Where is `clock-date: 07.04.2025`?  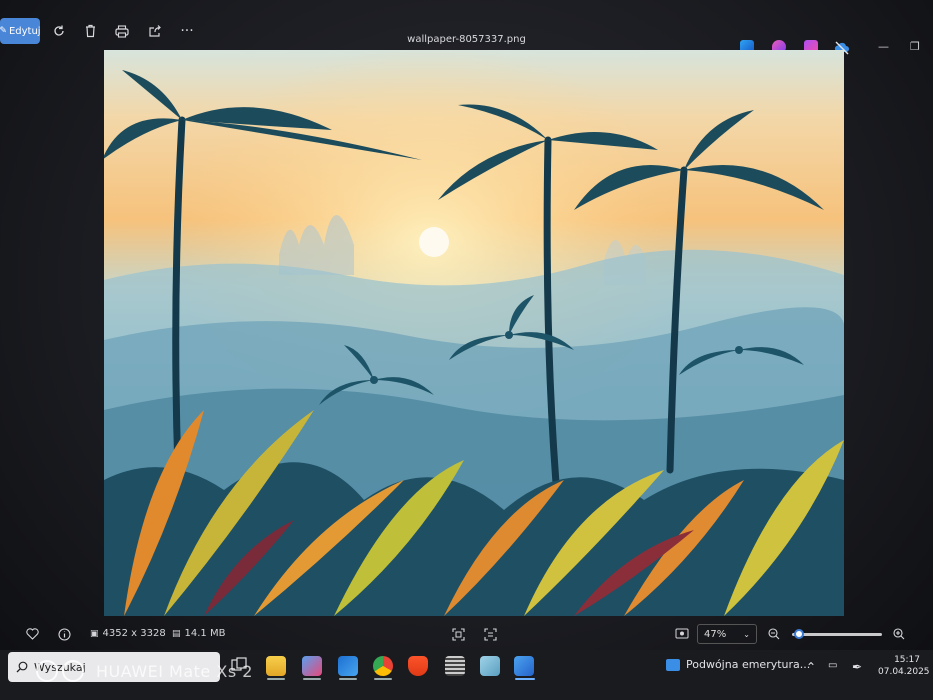
clock-date: 07.04.2025 is located at coordinates (904, 672).